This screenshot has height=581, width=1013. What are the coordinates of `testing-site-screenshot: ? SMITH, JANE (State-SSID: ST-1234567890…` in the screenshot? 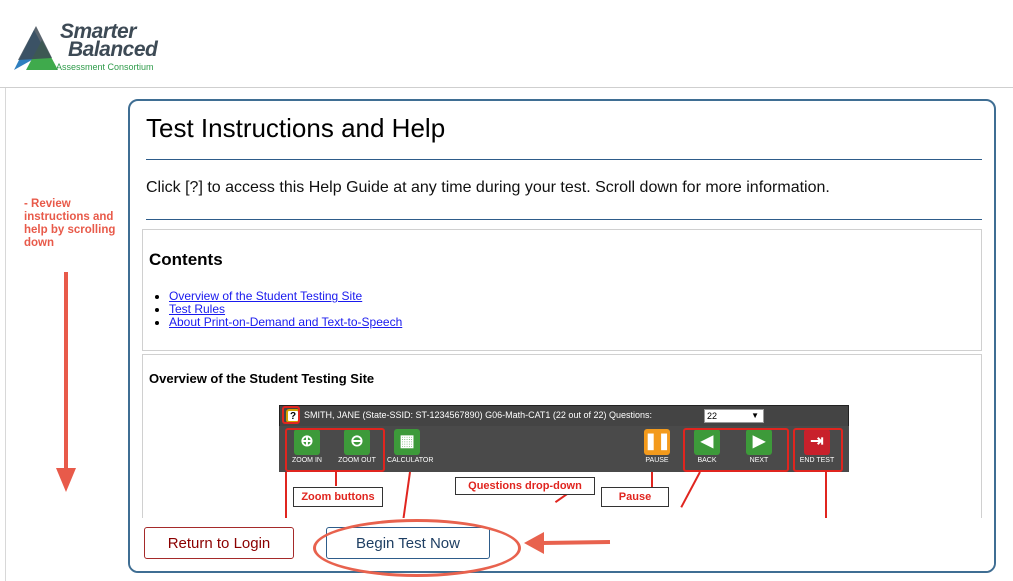 It's located at (564, 461).